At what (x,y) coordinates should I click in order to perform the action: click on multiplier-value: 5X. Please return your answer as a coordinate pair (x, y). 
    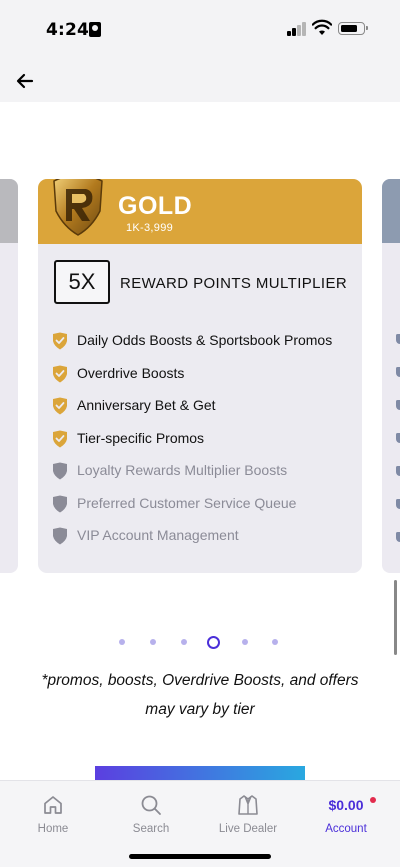
    Looking at the image, I should click on (82, 282).